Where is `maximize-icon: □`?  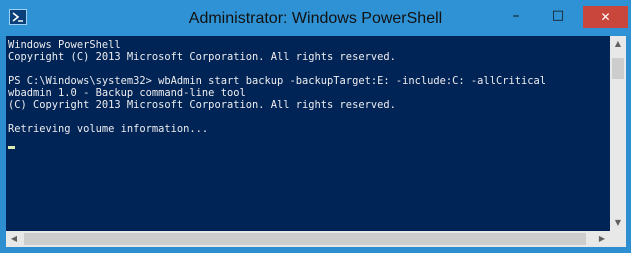
maximize-icon: □ is located at coordinates (558, 15).